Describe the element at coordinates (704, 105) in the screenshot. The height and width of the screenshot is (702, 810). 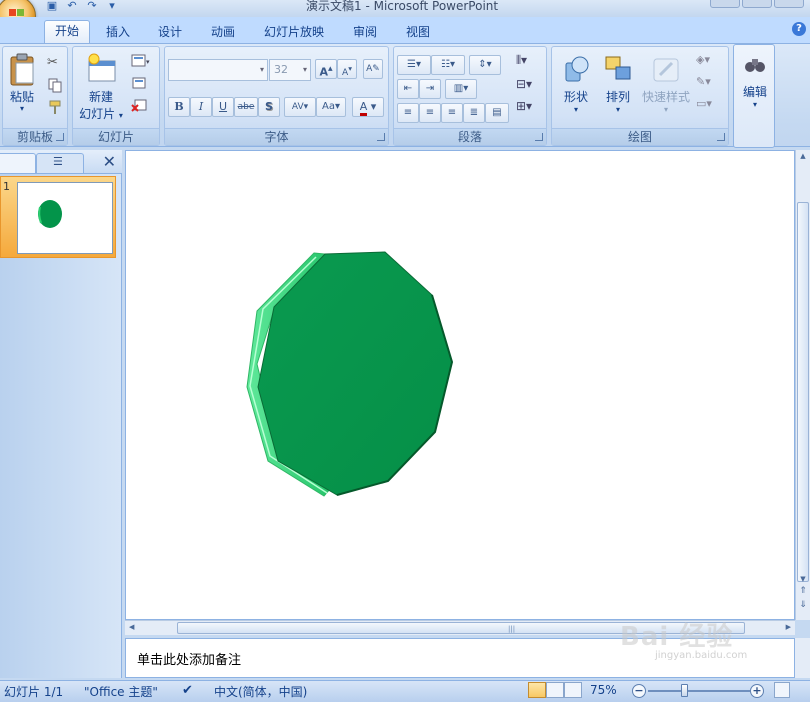
I see `shape-effects-icon: ▭▾` at that location.